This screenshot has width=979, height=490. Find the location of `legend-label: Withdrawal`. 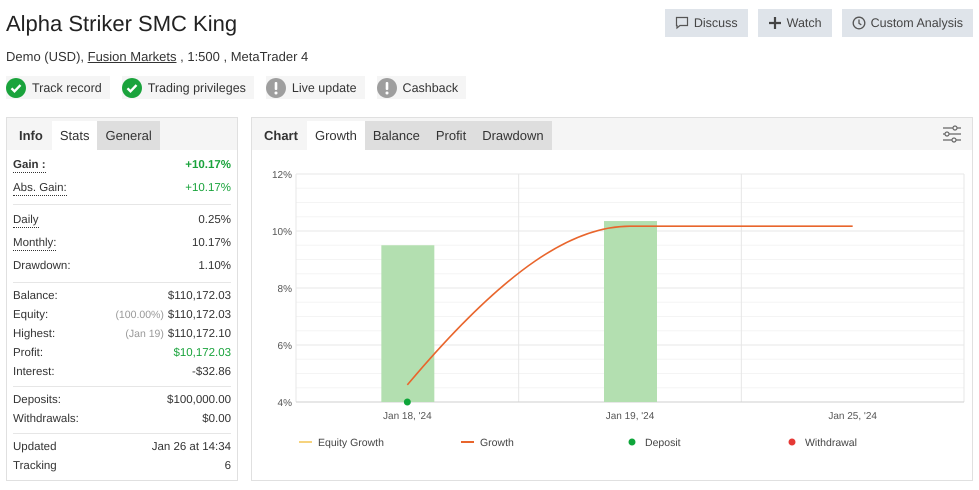

legend-label: Withdrawal is located at coordinates (831, 443).